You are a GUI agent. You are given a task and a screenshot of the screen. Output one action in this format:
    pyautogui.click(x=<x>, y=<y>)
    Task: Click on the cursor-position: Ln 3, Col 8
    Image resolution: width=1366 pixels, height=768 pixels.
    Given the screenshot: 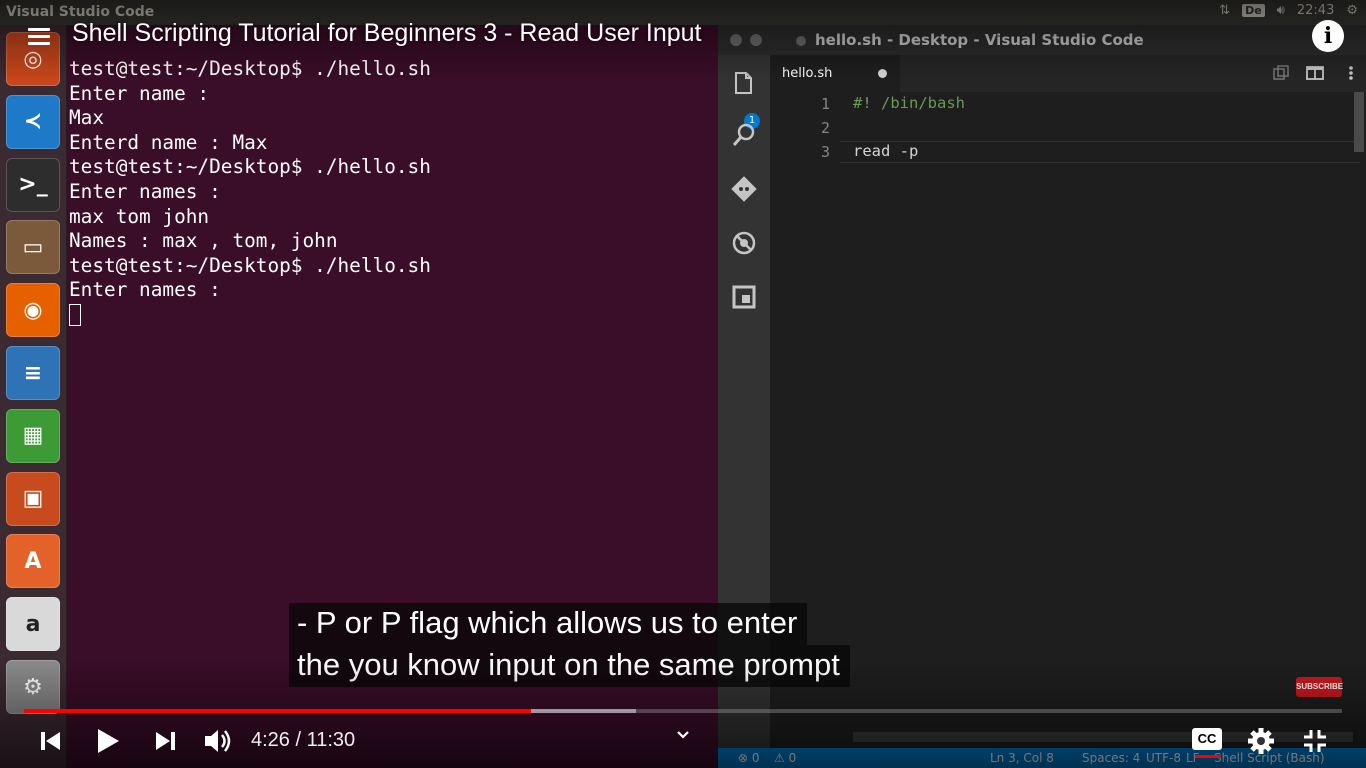 What is the action you would take?
    pyautogui.click(x=1022, y=758)
    